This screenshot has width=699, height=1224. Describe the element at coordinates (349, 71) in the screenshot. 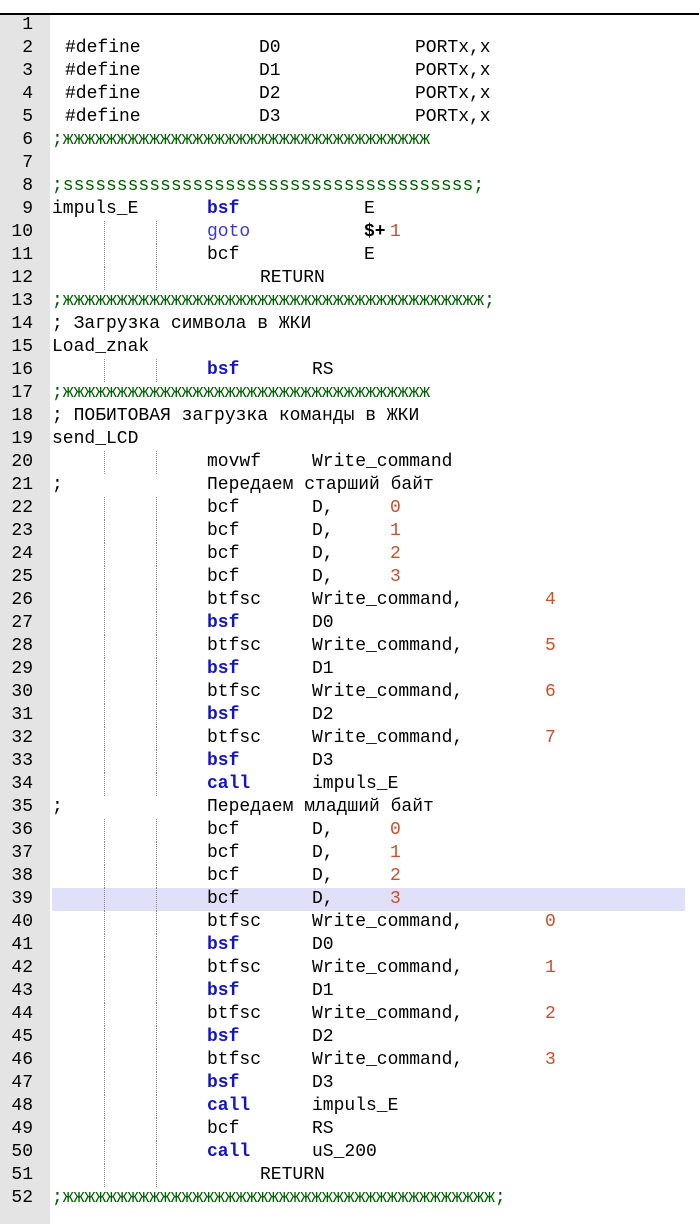

I see `code-line: 3 #define D1 PORTx,x` at that location.